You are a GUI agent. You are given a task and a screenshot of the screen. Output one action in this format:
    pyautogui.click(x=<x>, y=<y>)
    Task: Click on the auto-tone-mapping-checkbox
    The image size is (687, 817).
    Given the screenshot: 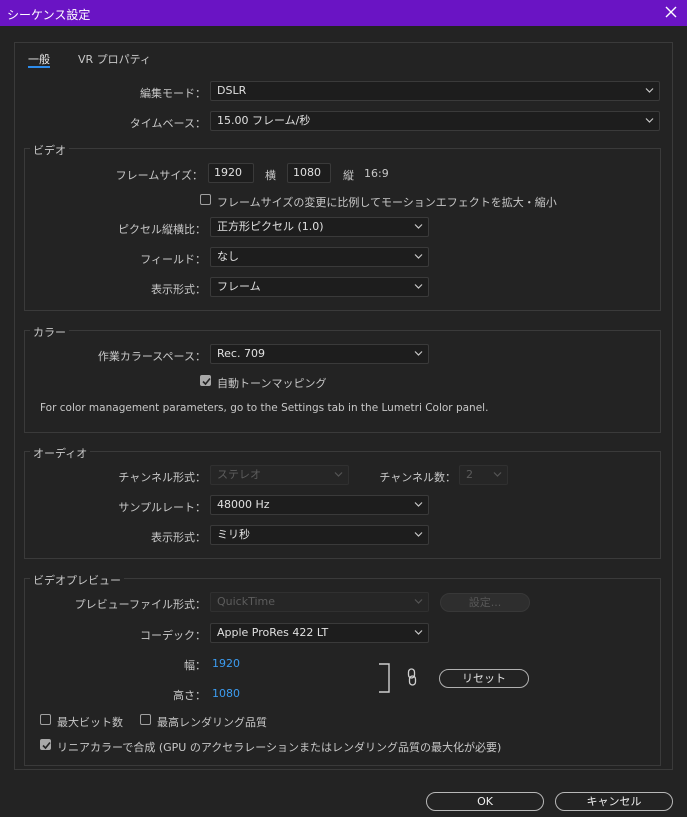 What is the action you would take?
    pyautogui.click(x=205, y=380)
    